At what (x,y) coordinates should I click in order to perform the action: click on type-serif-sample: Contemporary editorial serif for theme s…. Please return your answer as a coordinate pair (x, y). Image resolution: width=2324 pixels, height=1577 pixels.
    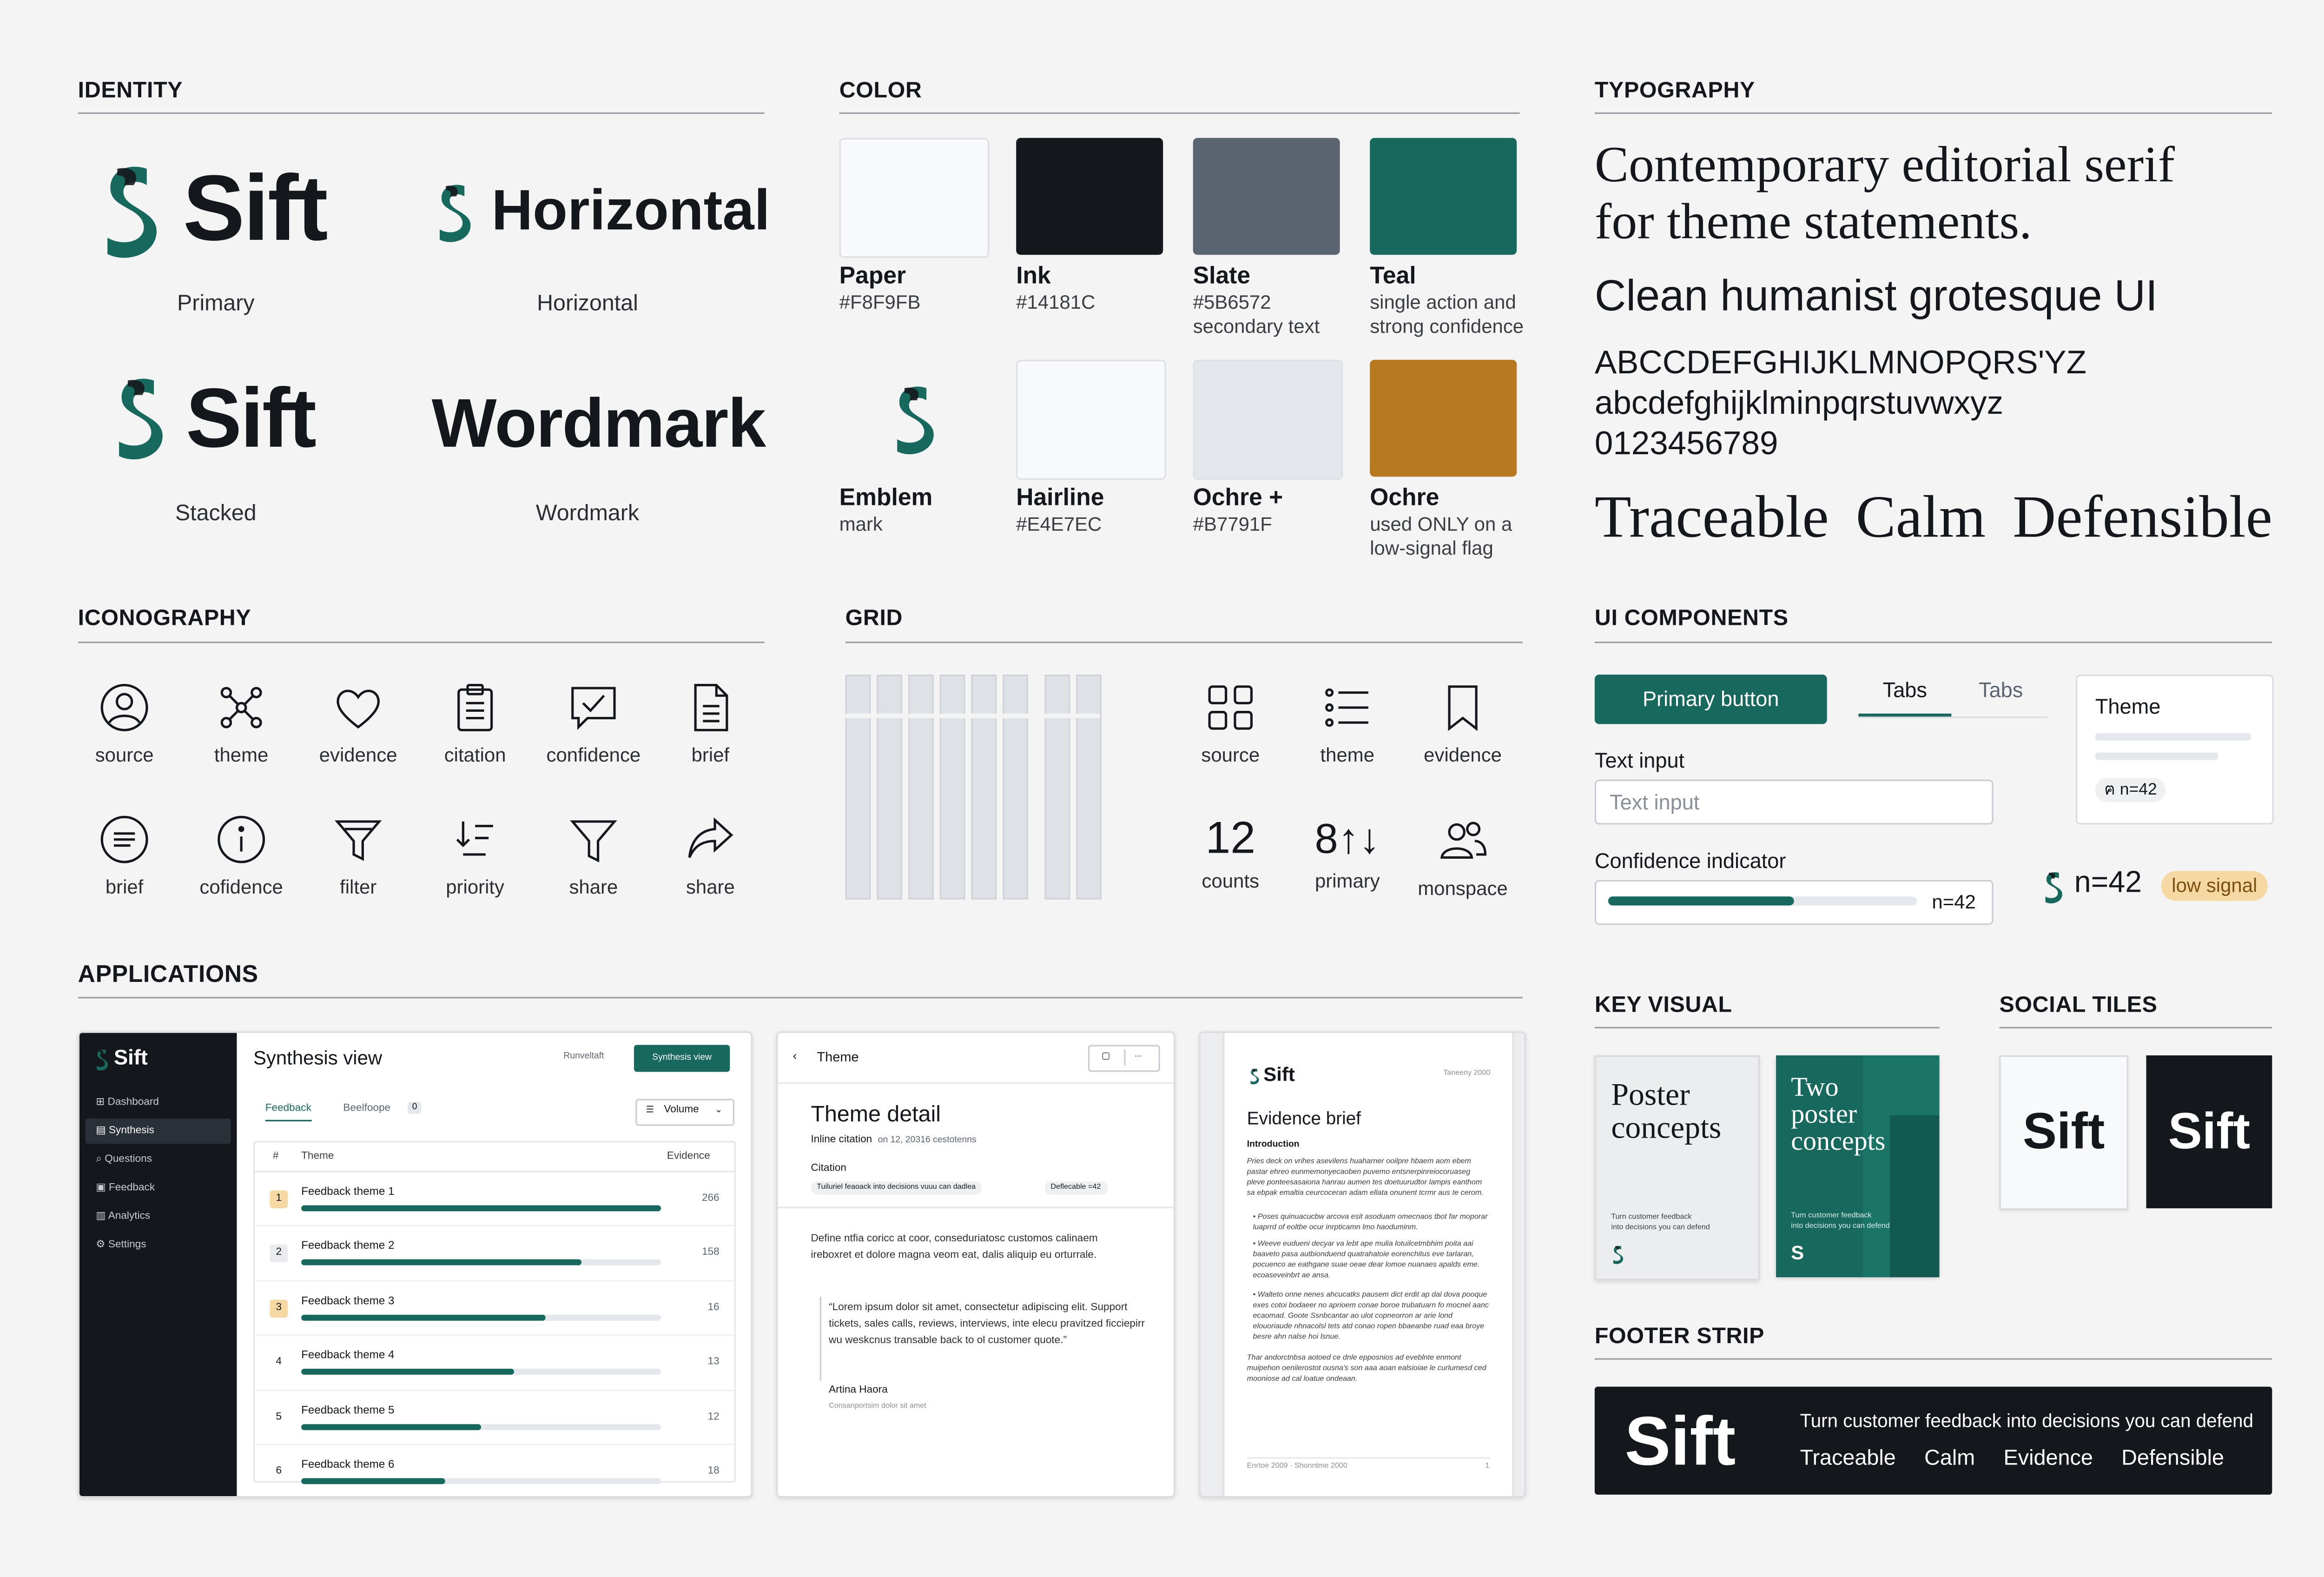
    Looking at the image, I should click on (1884, 194).